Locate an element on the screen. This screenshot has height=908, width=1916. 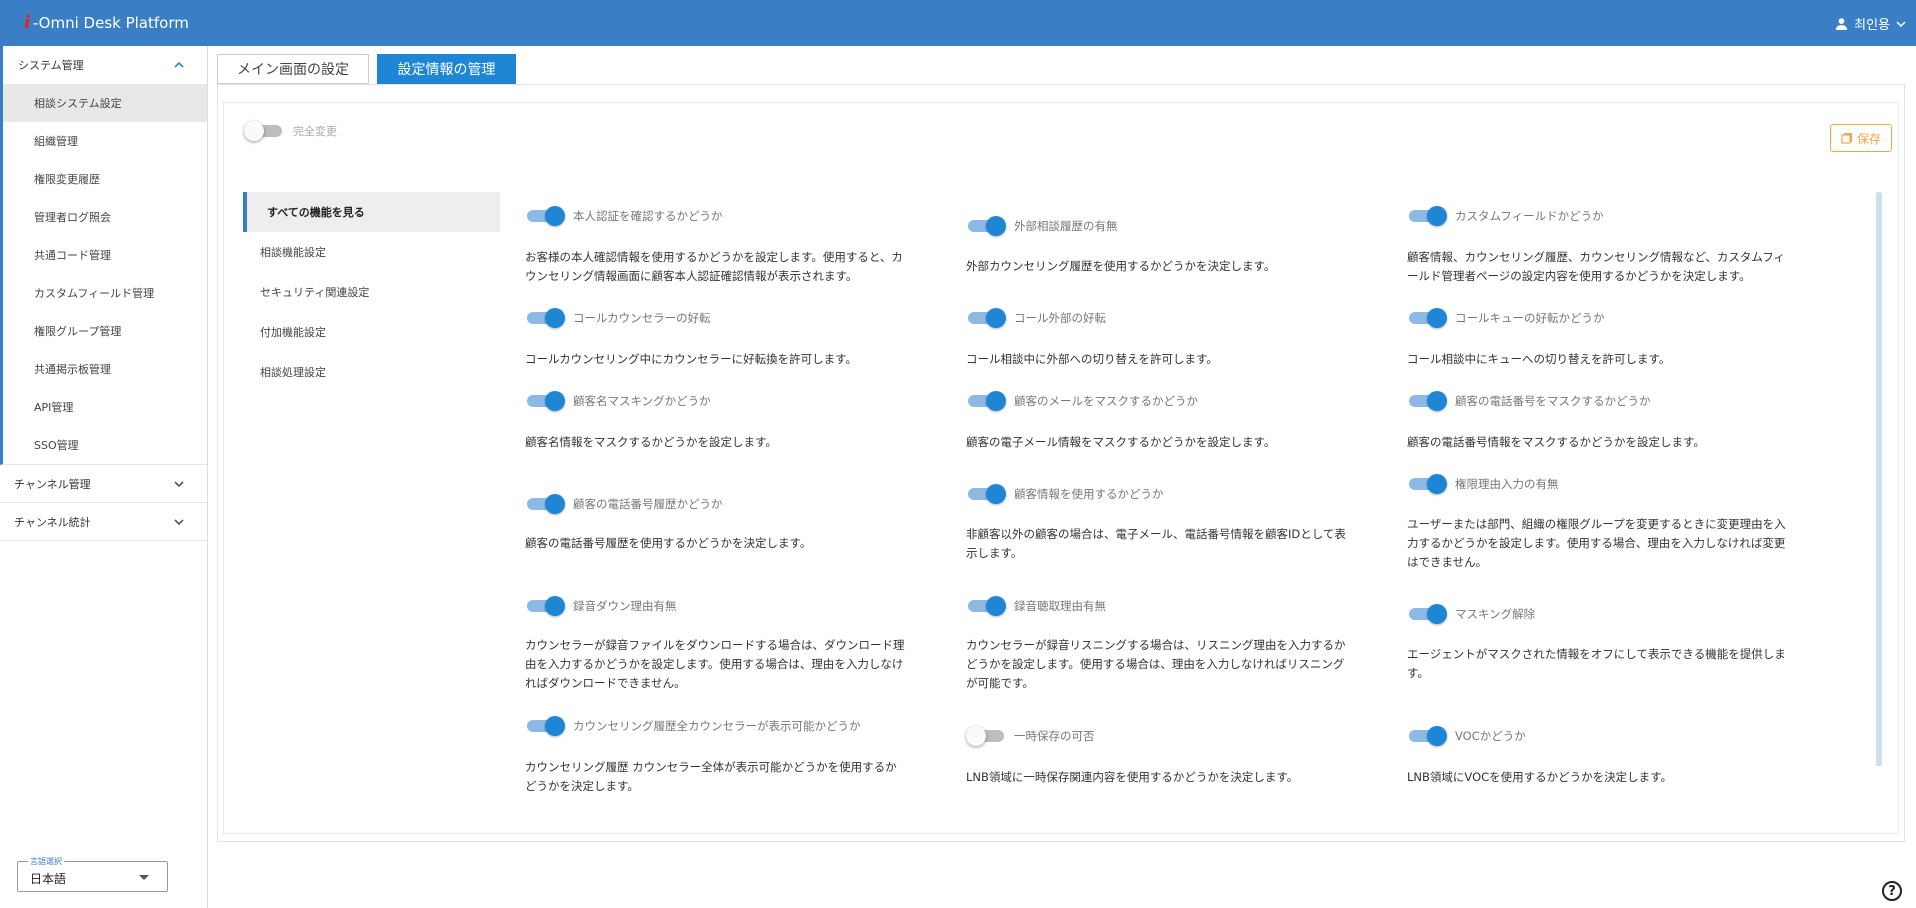
sidebar-item-permission-history: 権限変更履歴 is located at coordinates (105, 179).